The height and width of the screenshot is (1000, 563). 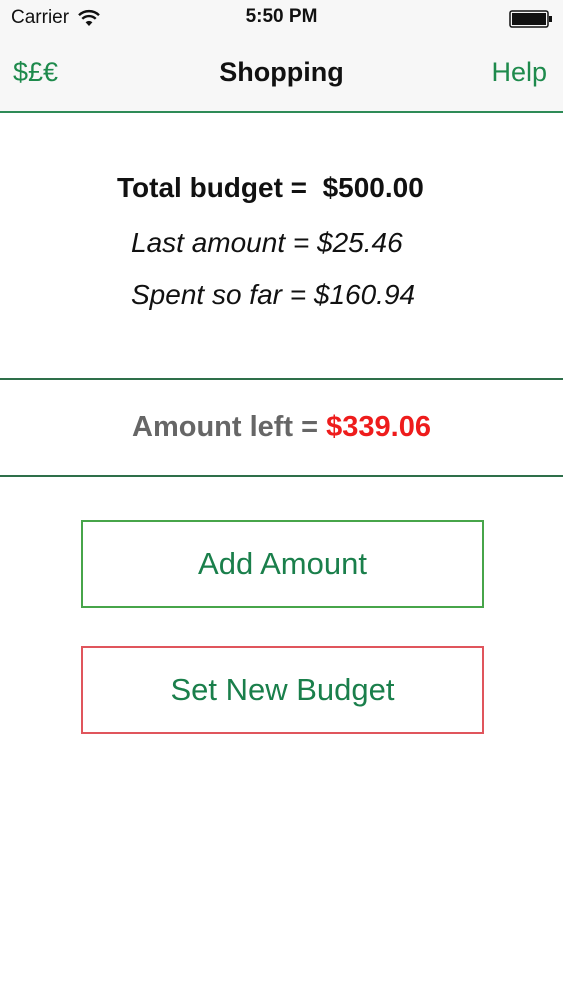 I want to click on amount-left-line: Amount left = $339.06, so click(x=281, y=427).